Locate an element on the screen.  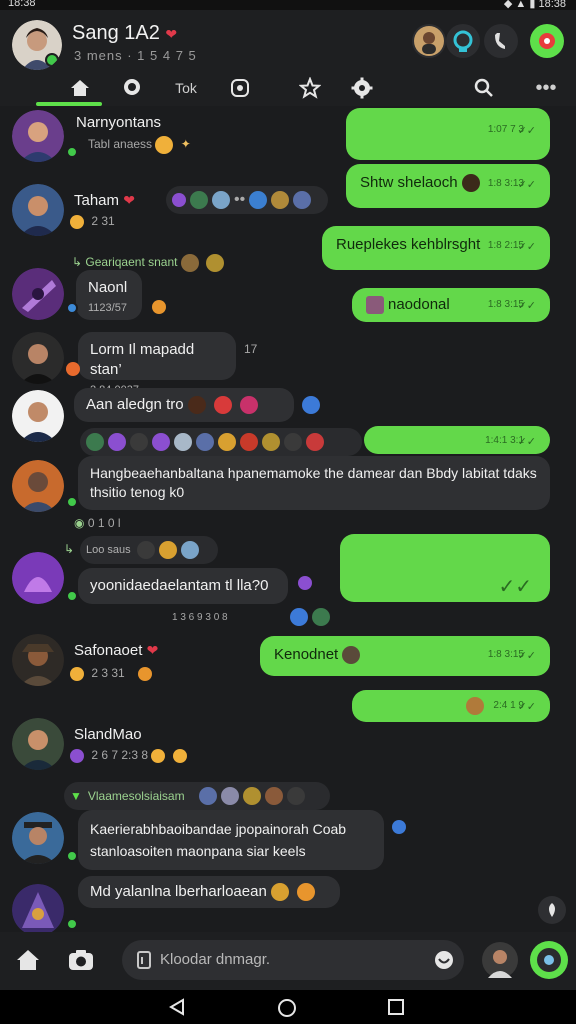
message-text: Lorm Il mapadd stan’ is located at coordinates (142, 359).